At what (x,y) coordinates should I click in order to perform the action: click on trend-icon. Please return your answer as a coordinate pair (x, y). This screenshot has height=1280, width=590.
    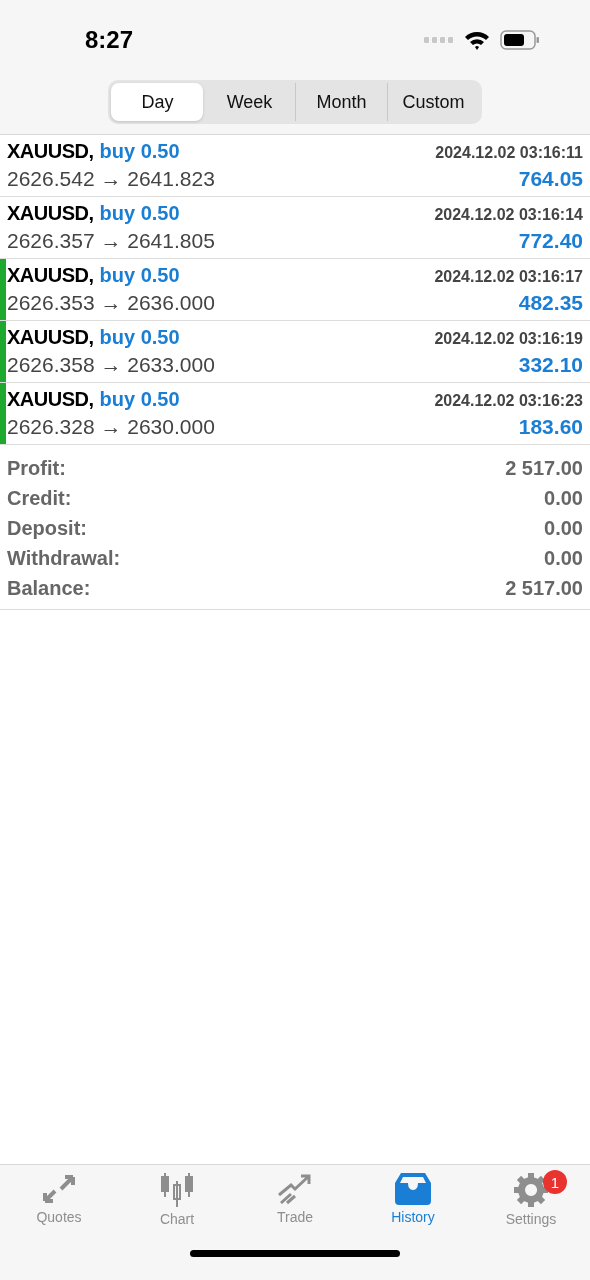
    Looking at the image, I should click on (295, 1189).